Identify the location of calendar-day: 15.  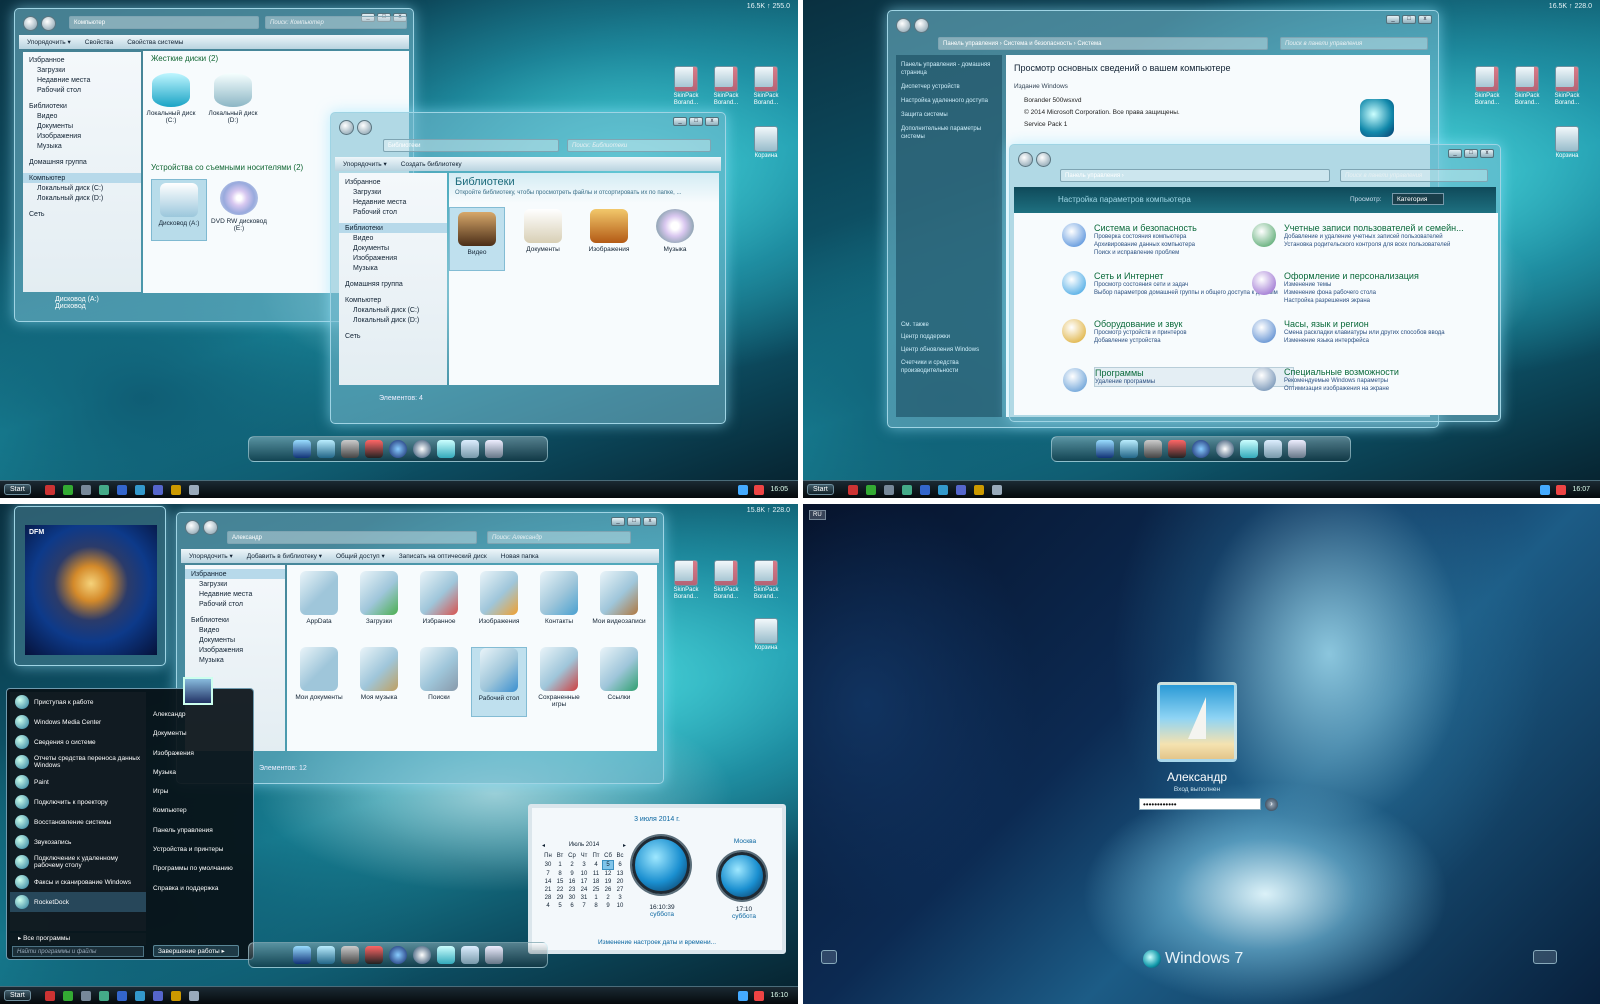
(560, 882).